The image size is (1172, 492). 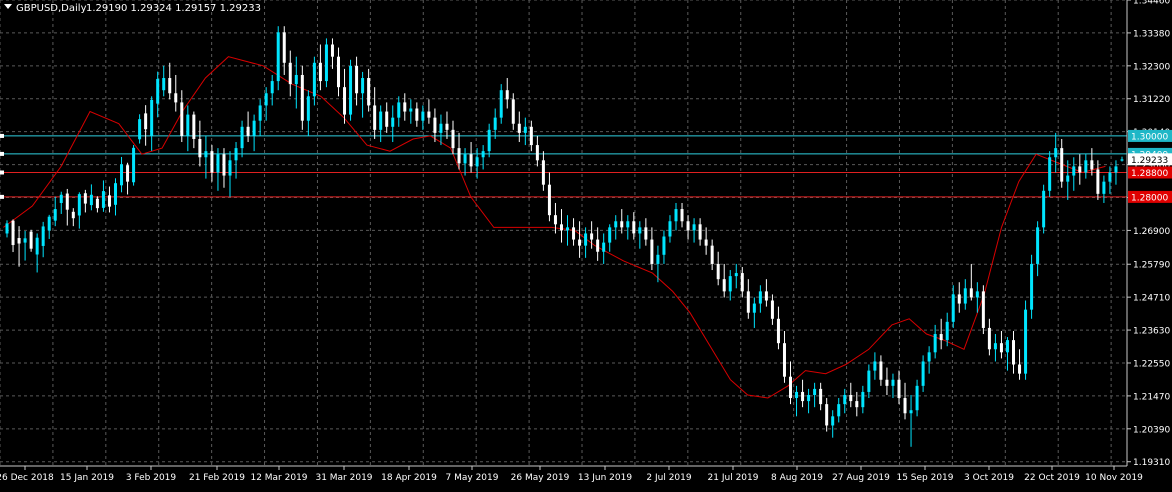 I want to click on price-tick-label: 1.21470, so click(x=1151, y=397).